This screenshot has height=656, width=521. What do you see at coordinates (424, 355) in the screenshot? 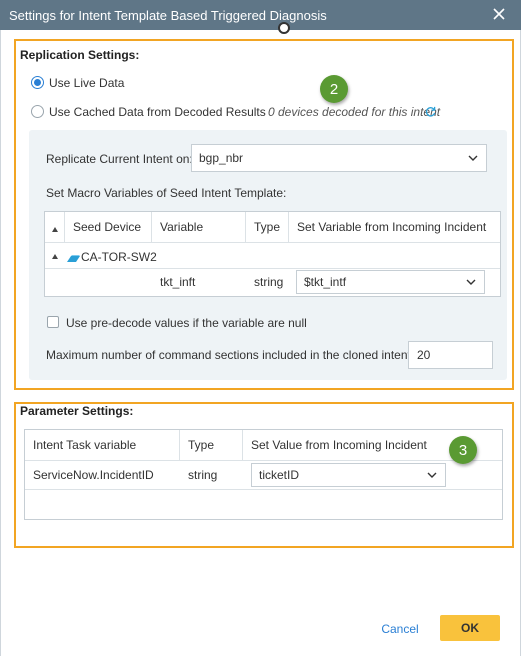
I see `max-sections-value: 20` at bounding box center [424, 355].